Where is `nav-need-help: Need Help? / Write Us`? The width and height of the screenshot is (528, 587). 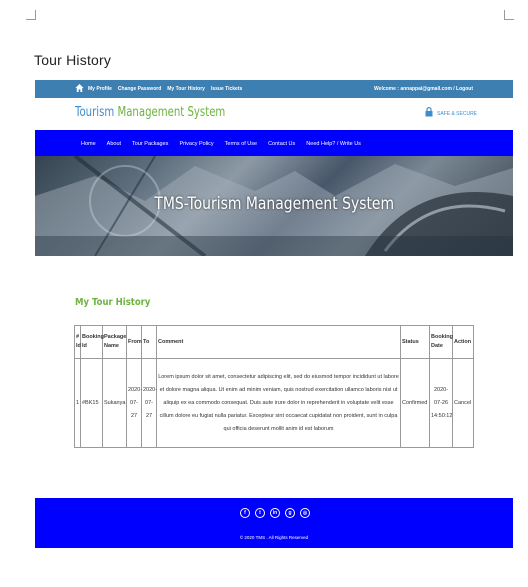 nav-need-help: Need Help? / Write Us is located at coordinates (333, 144).